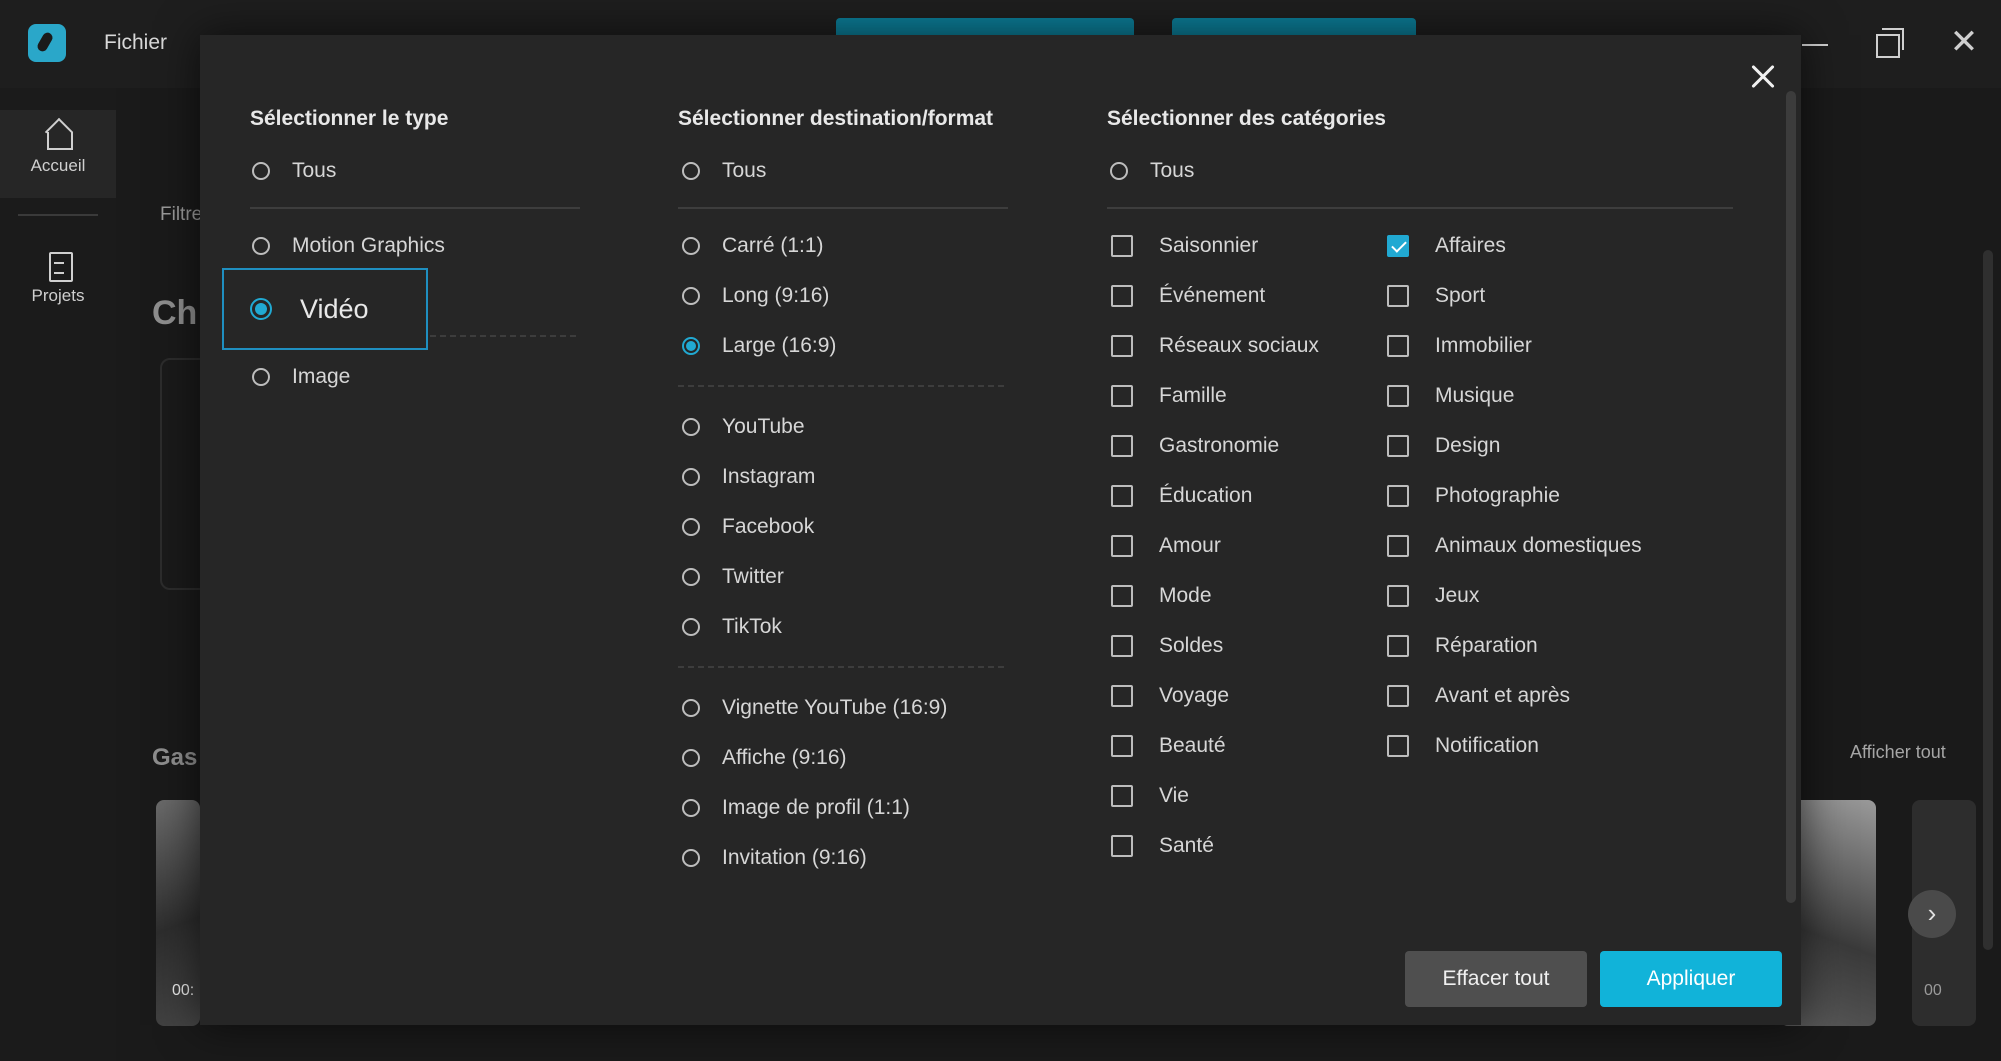  I want to click on category-checkbox-famille: Famille, so click(1169, 396).